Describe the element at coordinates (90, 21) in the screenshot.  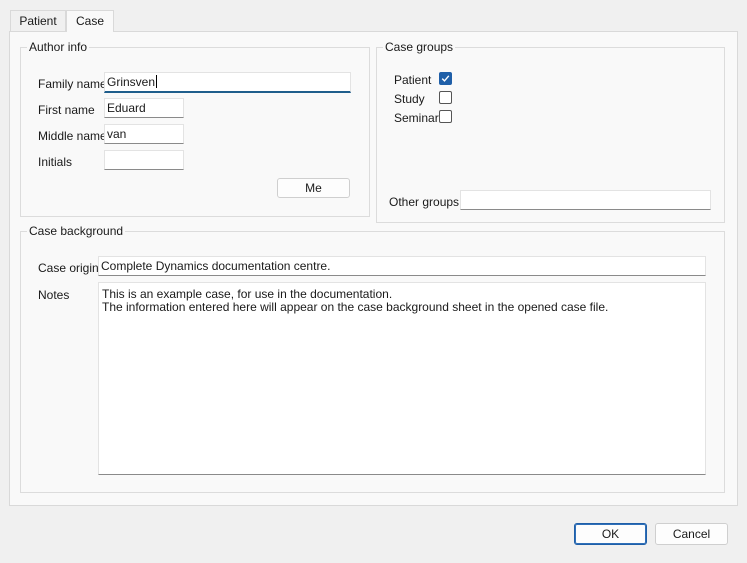
I see `tab-case: Case` at that location.